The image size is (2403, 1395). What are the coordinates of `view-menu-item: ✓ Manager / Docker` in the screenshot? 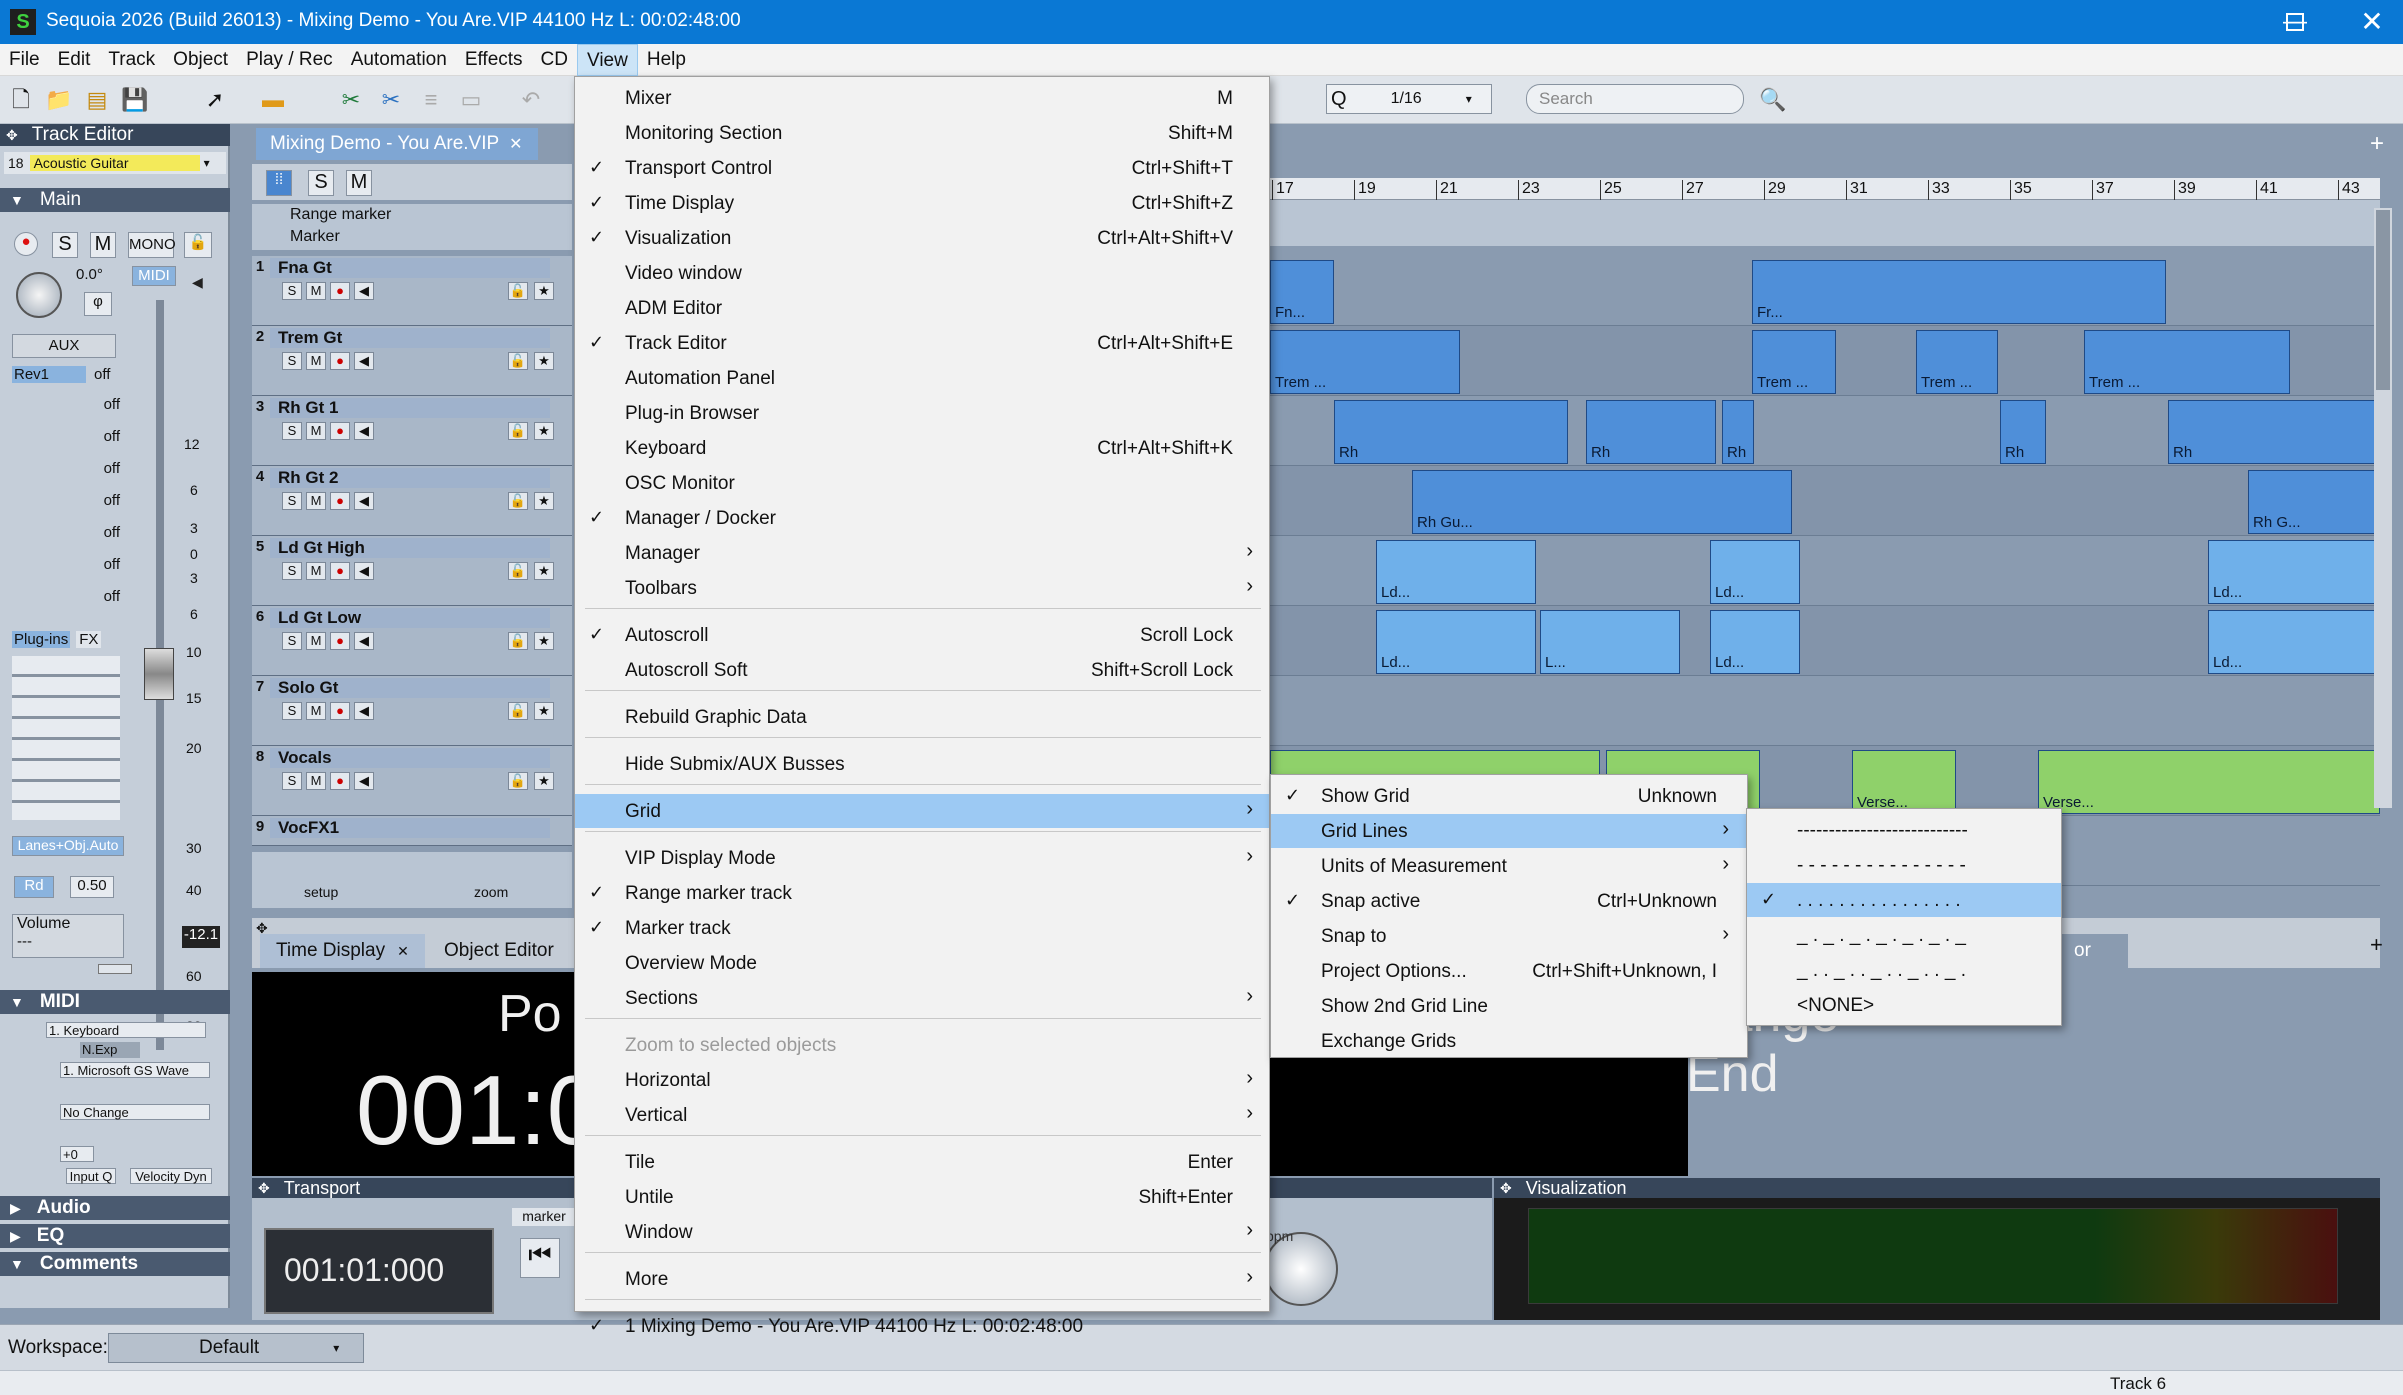 It's located at (922, 518).